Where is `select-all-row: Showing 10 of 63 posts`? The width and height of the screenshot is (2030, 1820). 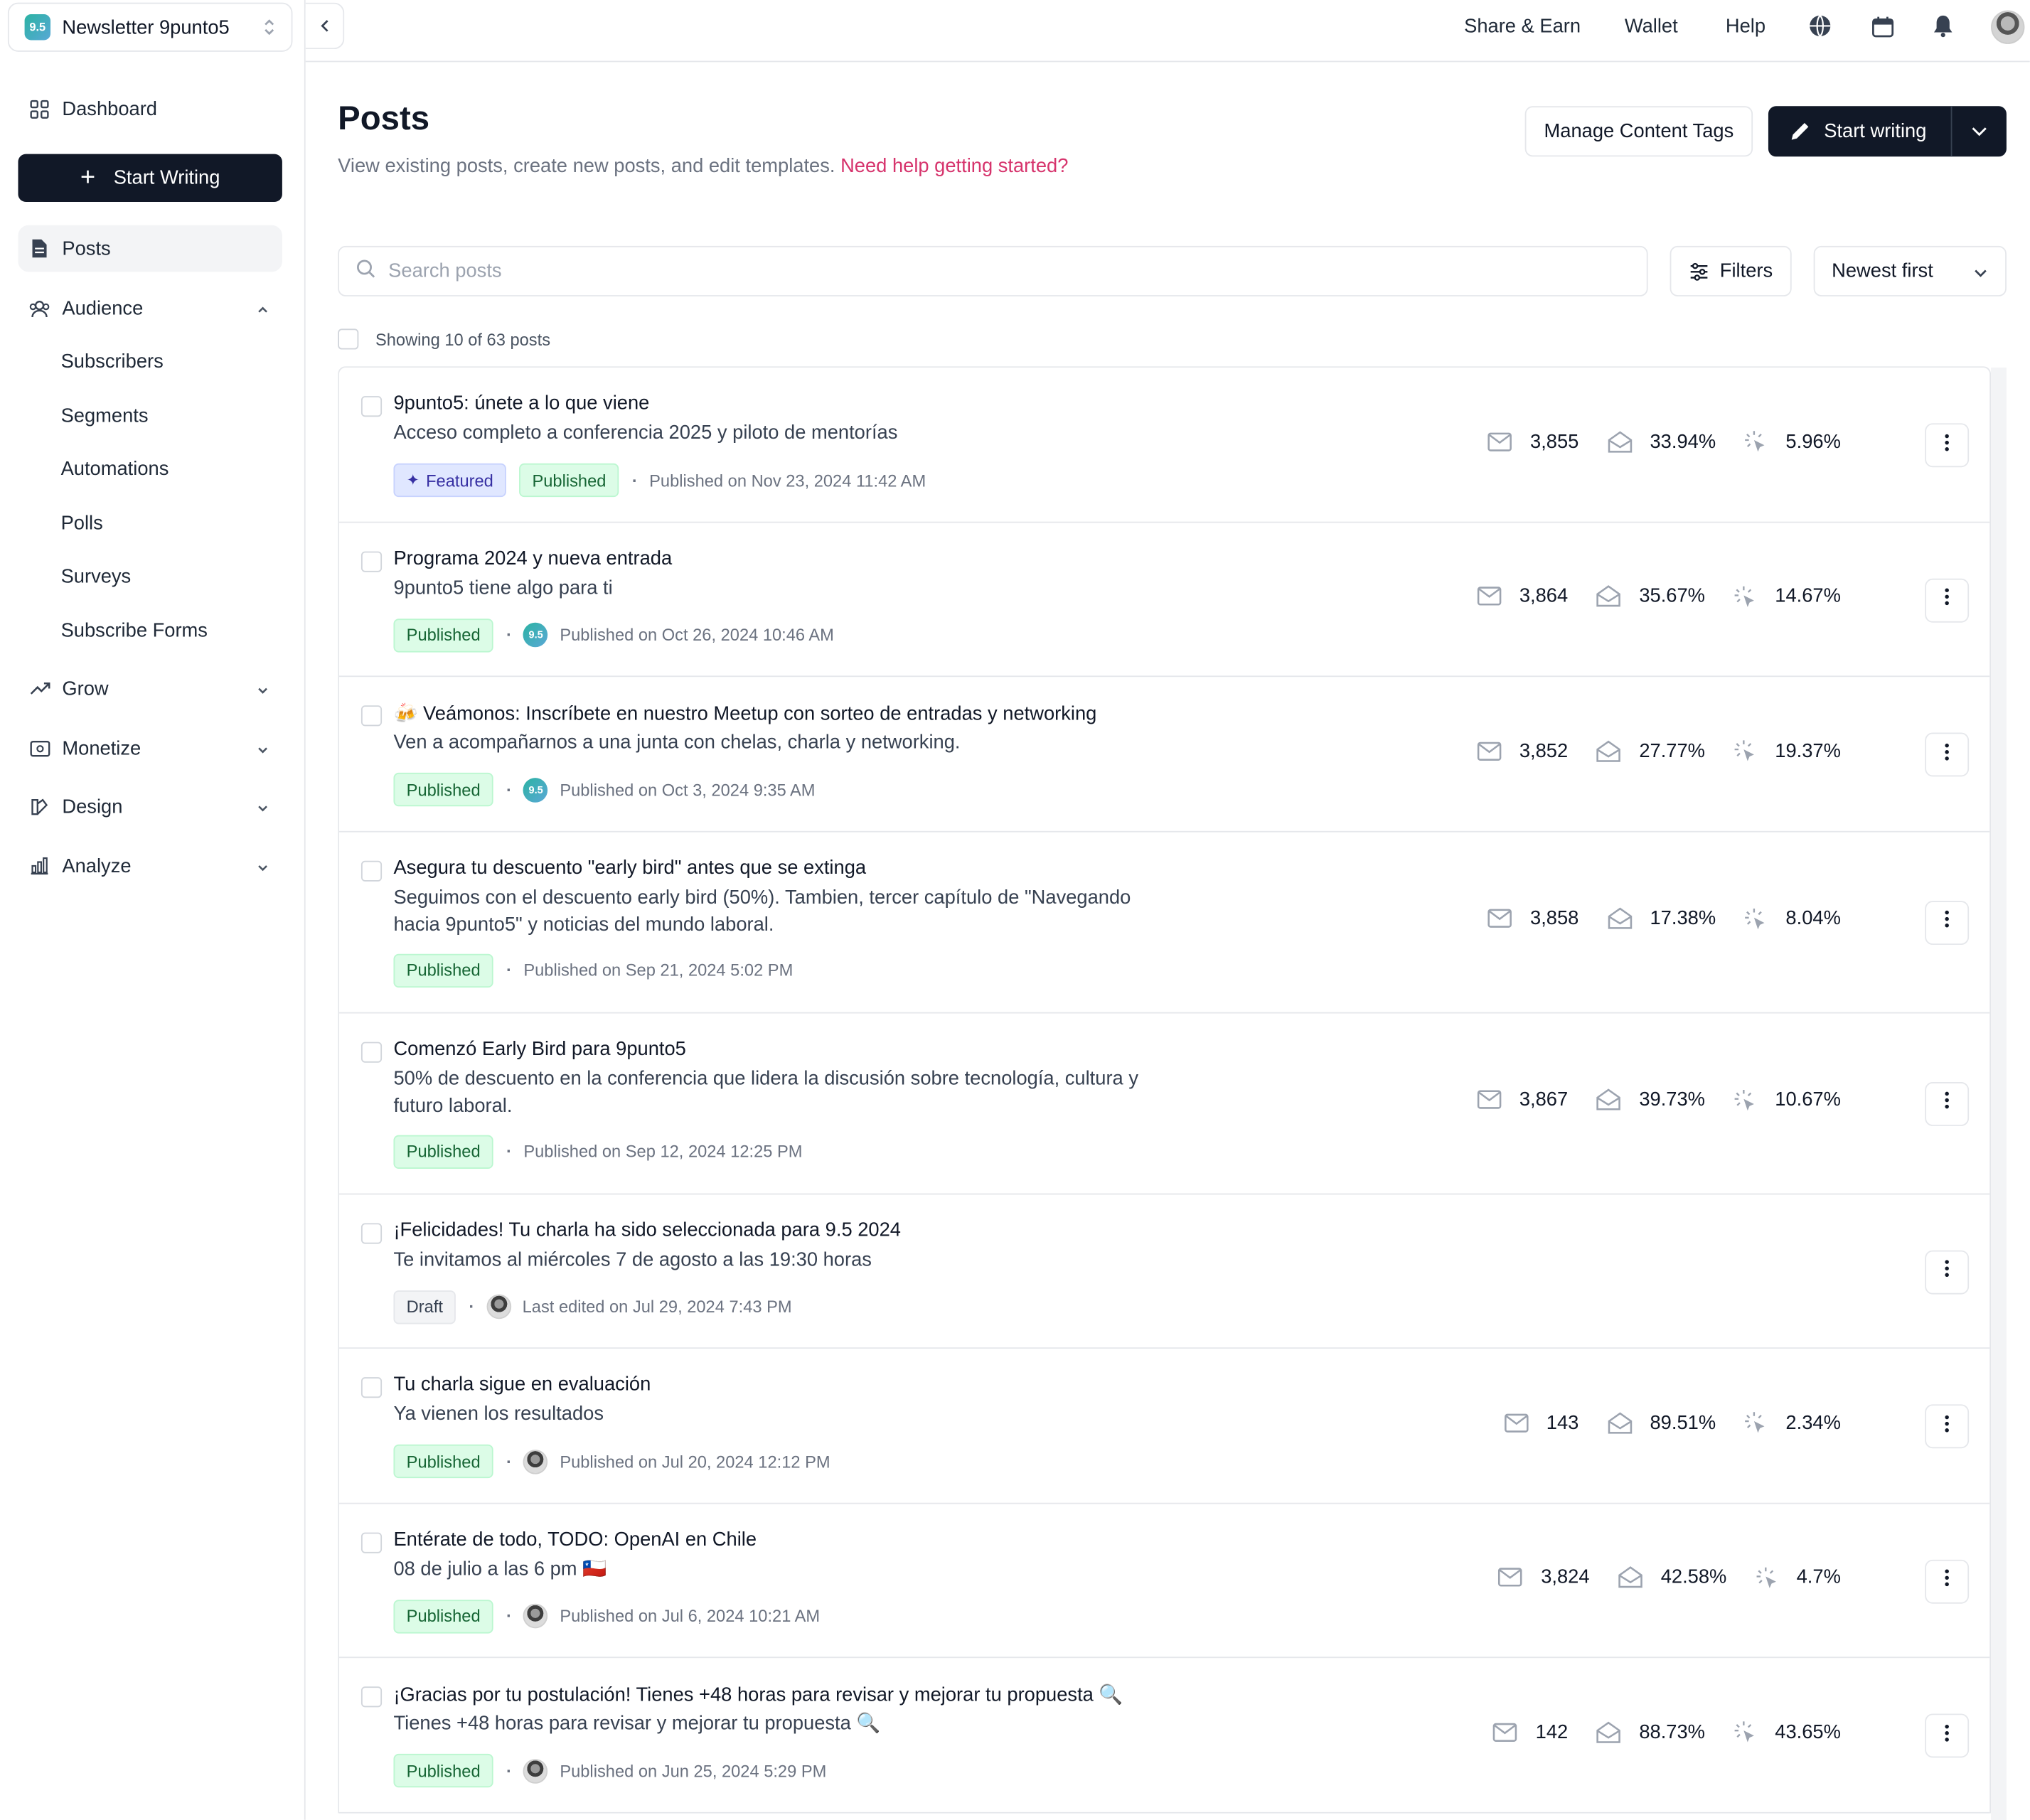 select-all-row: Showing 10 of 63 posts is located at coordinates (444, 339).